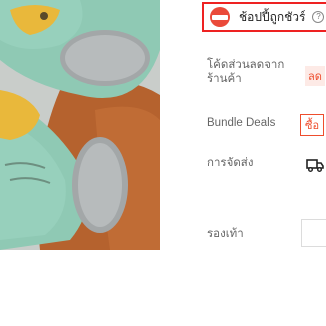  What do you see at coordinates (246, 72) in the screenshot?
I see `shop-voucher-label: โค้ดส่วนลดจากร้านค้า` at bounding box center [246, 72].